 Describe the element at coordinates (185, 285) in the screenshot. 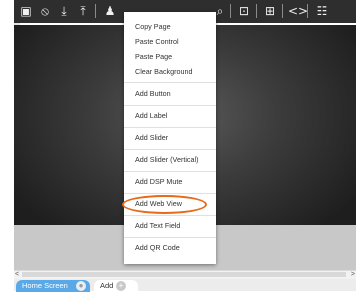

I see `page-tabs: Home Screen ● Add +` at that location.